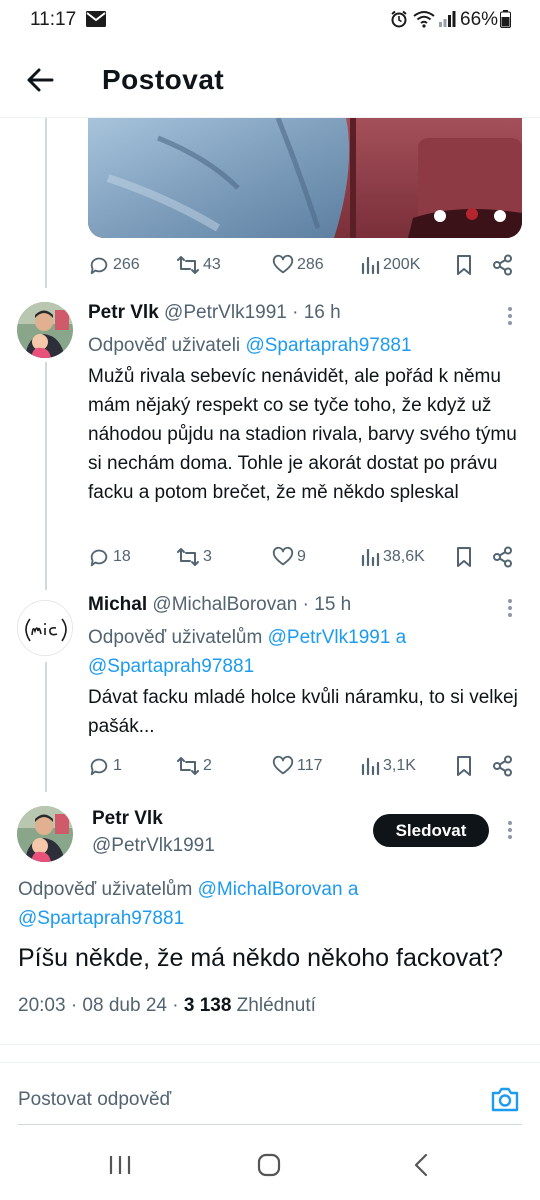 The image size is (540, 1200). Describe the element at coordinates (40, 80) in the screenshot. I see `back-arrow-icon` at that location.